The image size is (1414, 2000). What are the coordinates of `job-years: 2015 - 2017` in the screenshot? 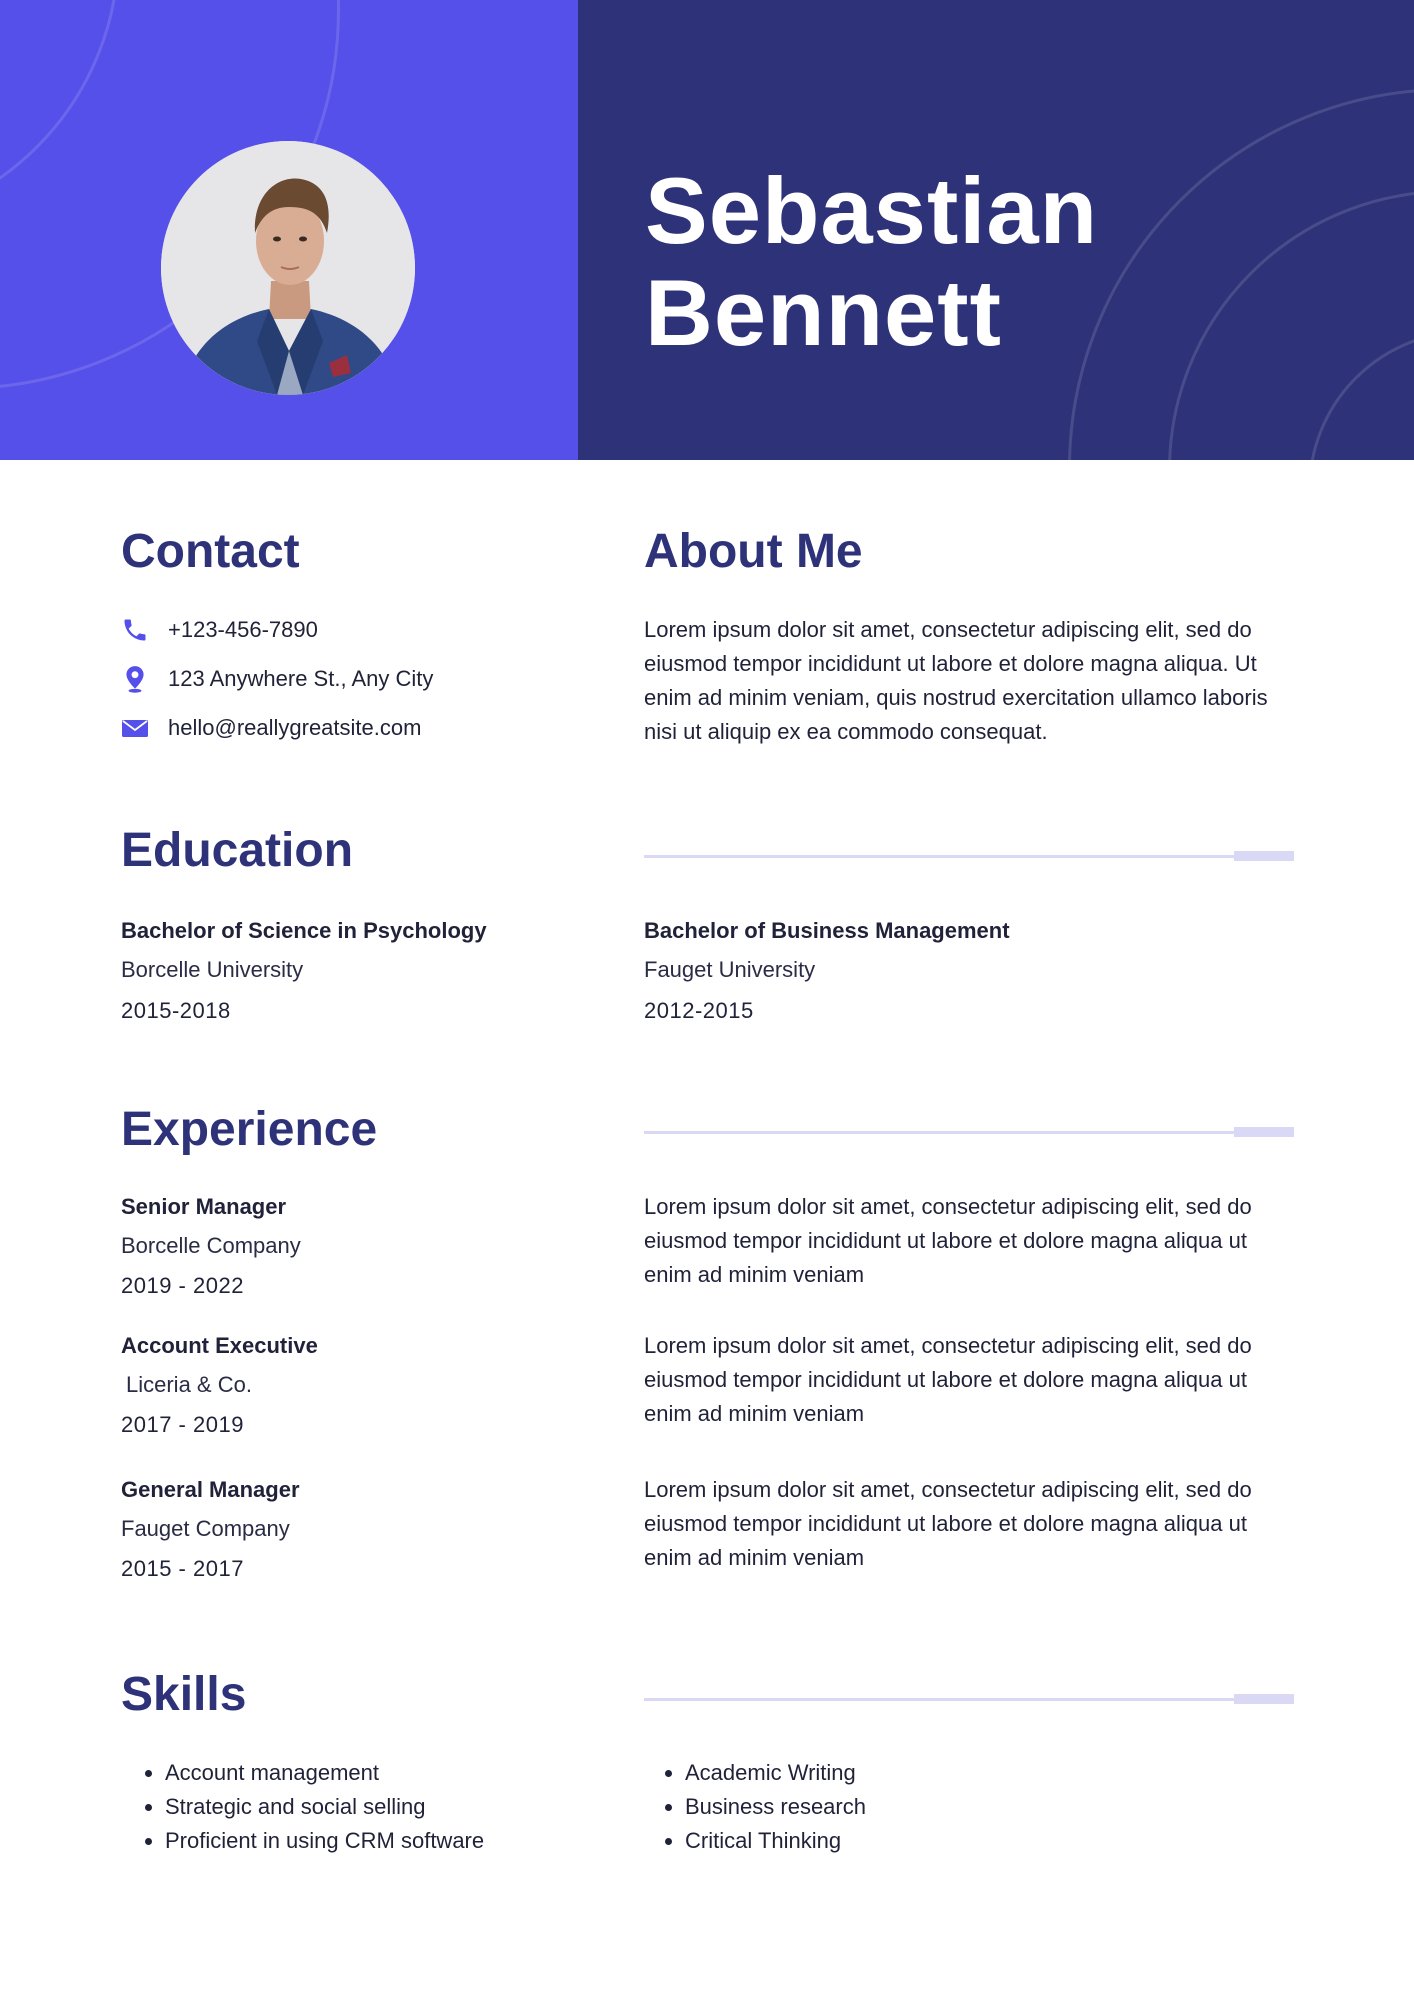 It's located at (182, 1568).